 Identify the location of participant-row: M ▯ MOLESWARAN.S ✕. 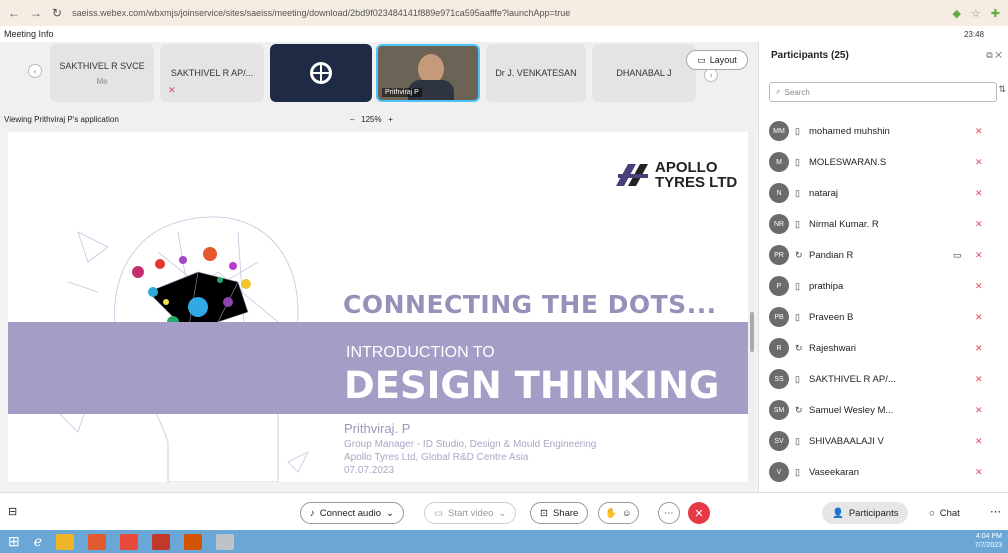
(884, 162).